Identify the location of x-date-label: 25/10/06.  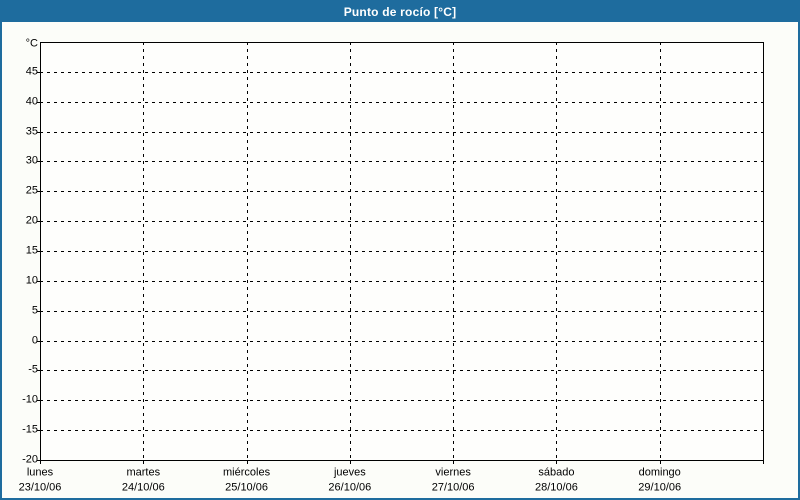
(246, 487).